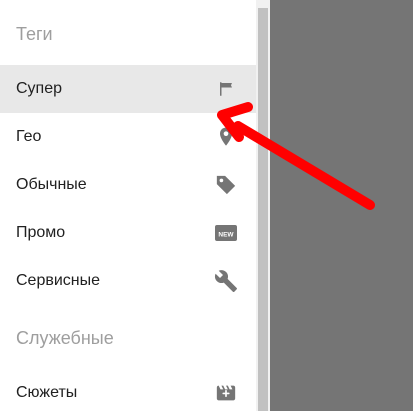 The height and width of the screenshot is (411, 413). Describe the element at coordinates (128, 137) in the screenshot. I see `drawer-item-geo: Гео` at that location.